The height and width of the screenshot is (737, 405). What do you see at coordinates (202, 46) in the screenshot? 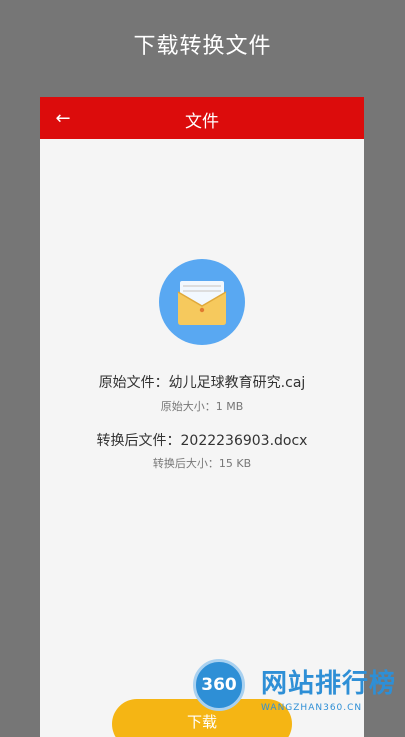
I see `page-heading: 下载转换文件` at bounding box center [202, 46].